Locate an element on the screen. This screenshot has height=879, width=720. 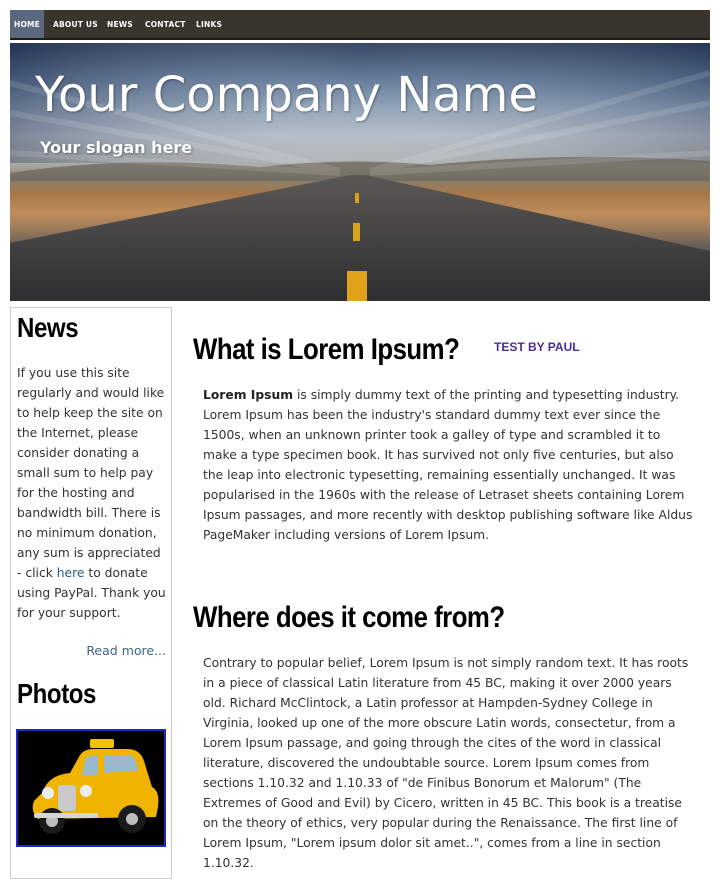
news-heading: News is located at coordinates (48, 327).